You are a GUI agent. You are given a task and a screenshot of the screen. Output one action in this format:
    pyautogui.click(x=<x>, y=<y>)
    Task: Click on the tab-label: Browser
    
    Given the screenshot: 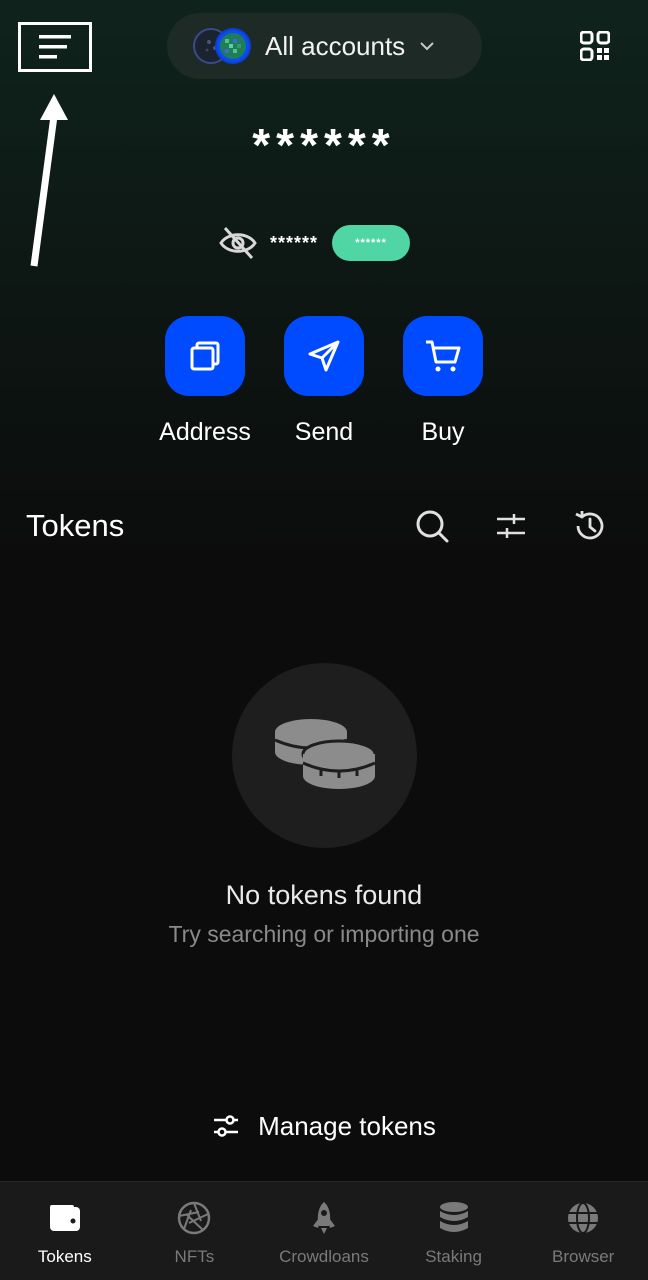 What is the action you would take?
    pyautogui.click(x=583, y=1256)
    